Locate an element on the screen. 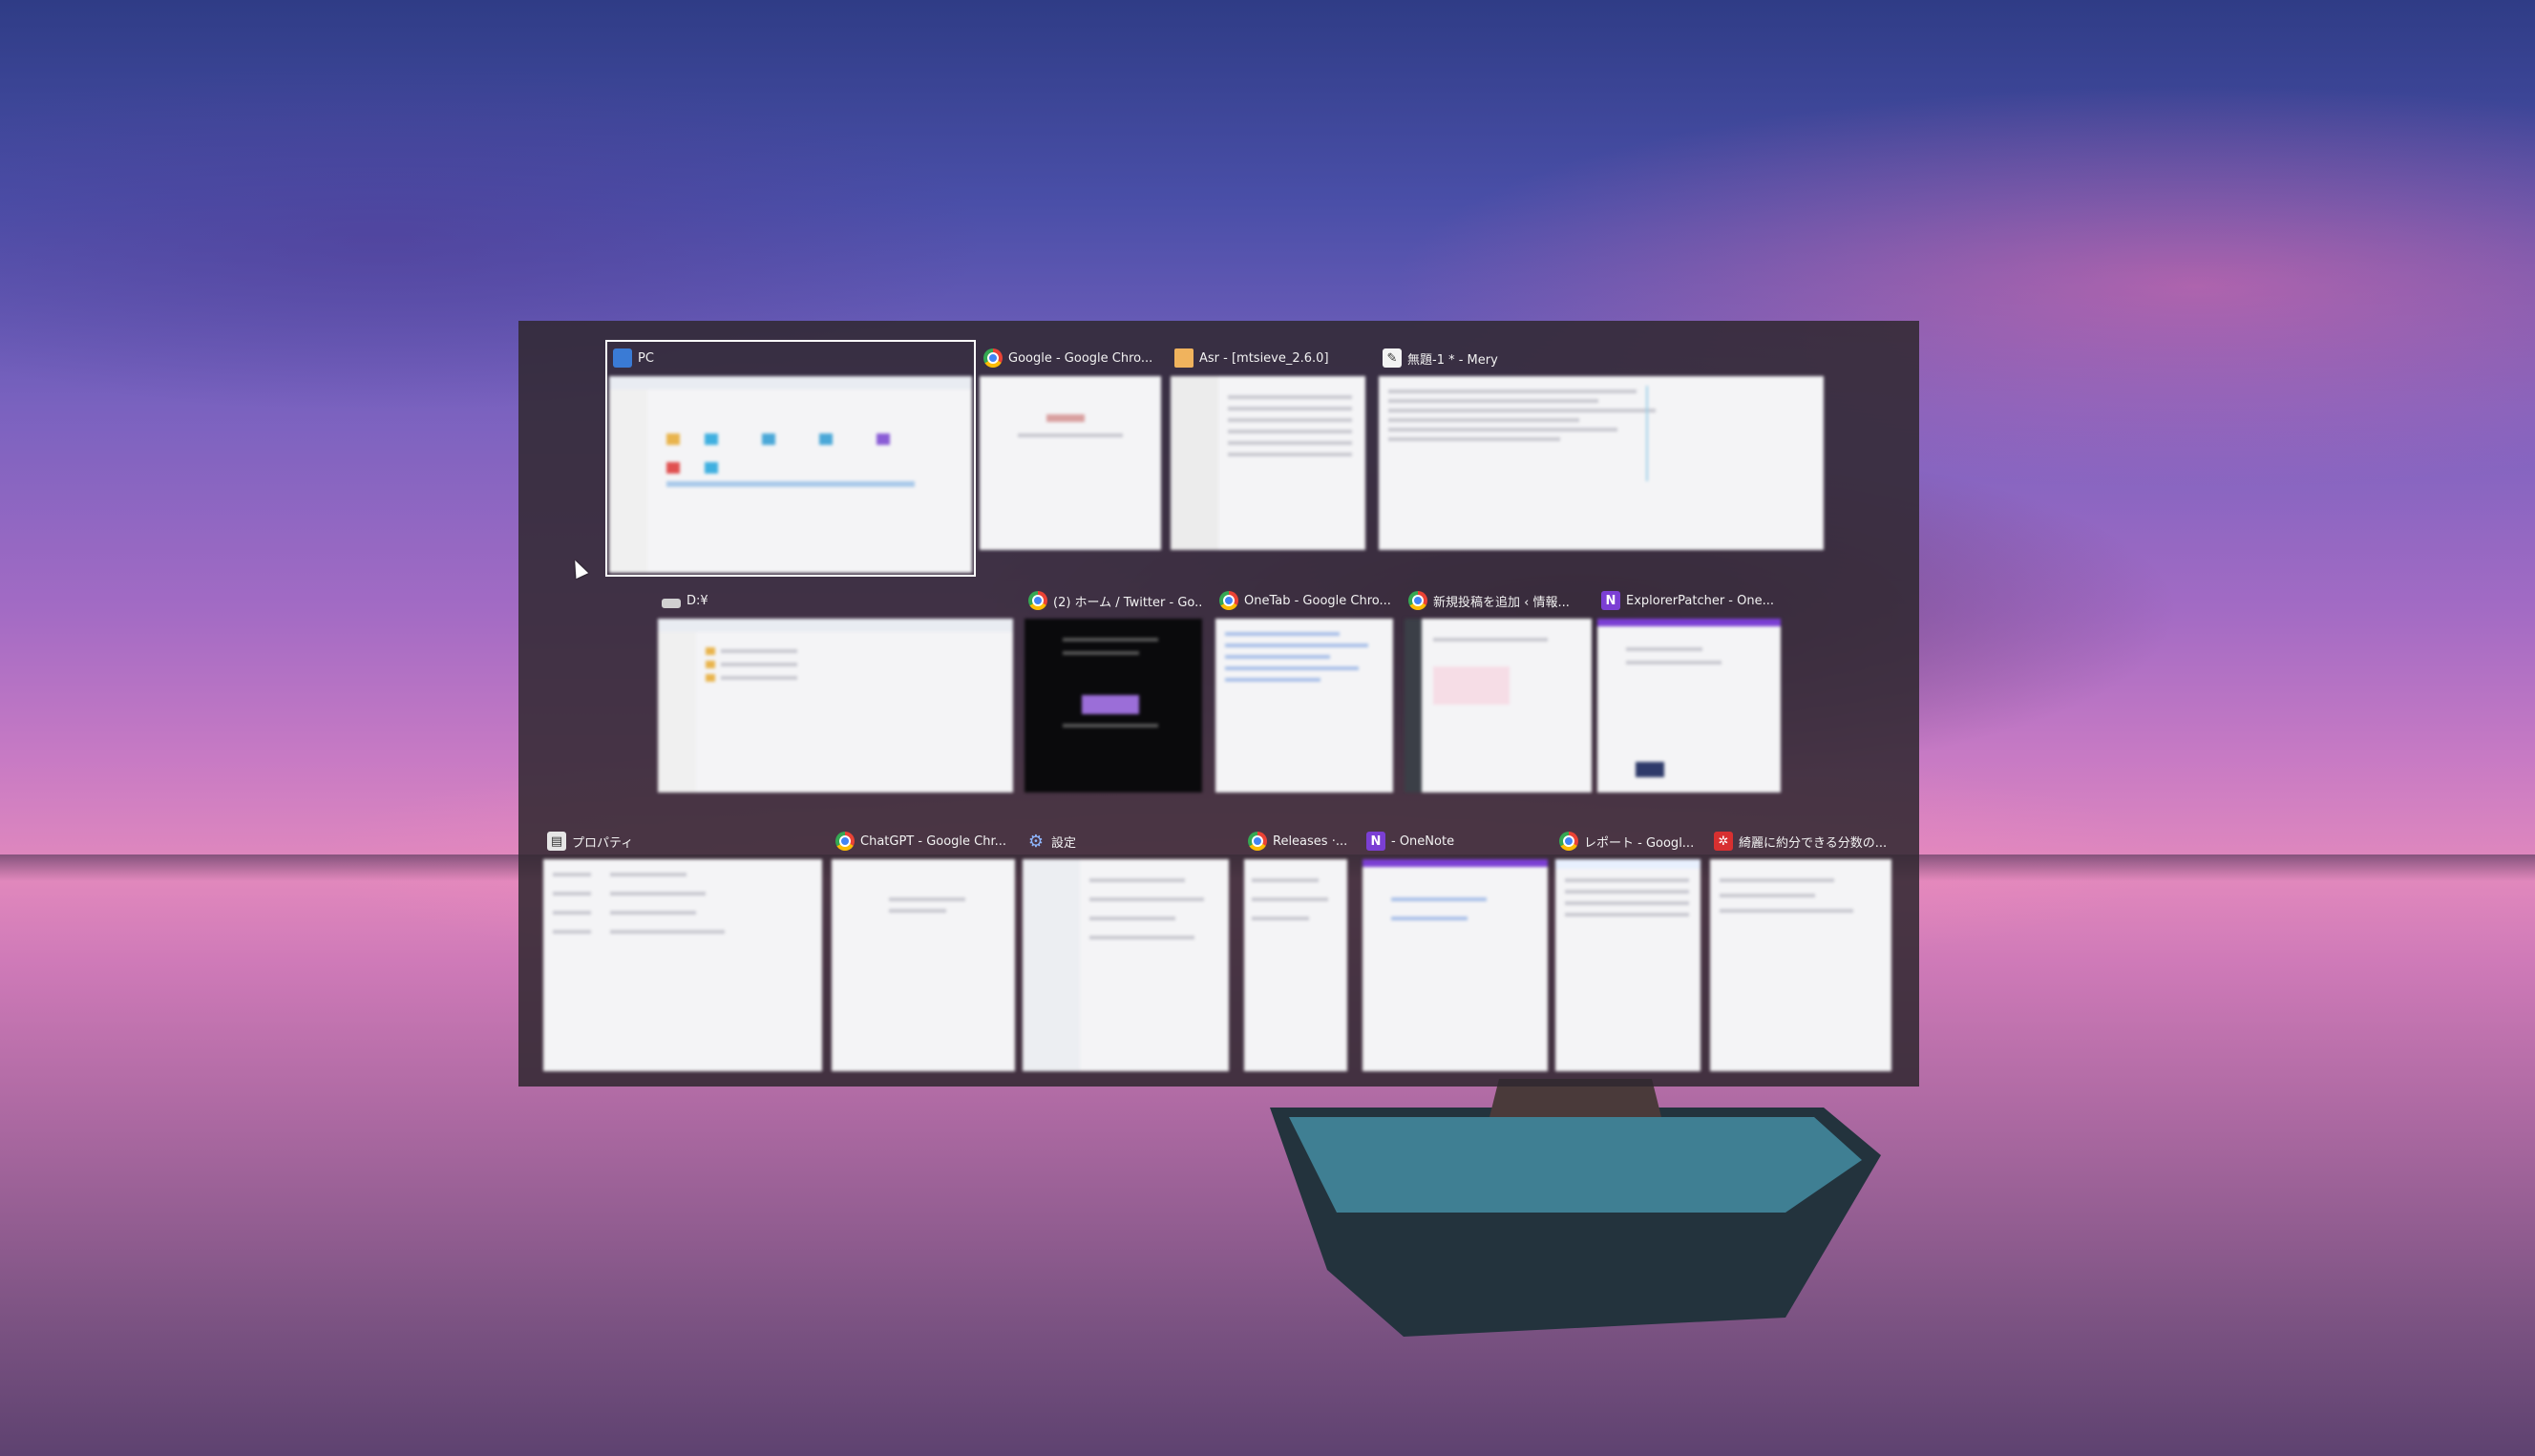  window-title: PC is located at coordinates (646, 358).